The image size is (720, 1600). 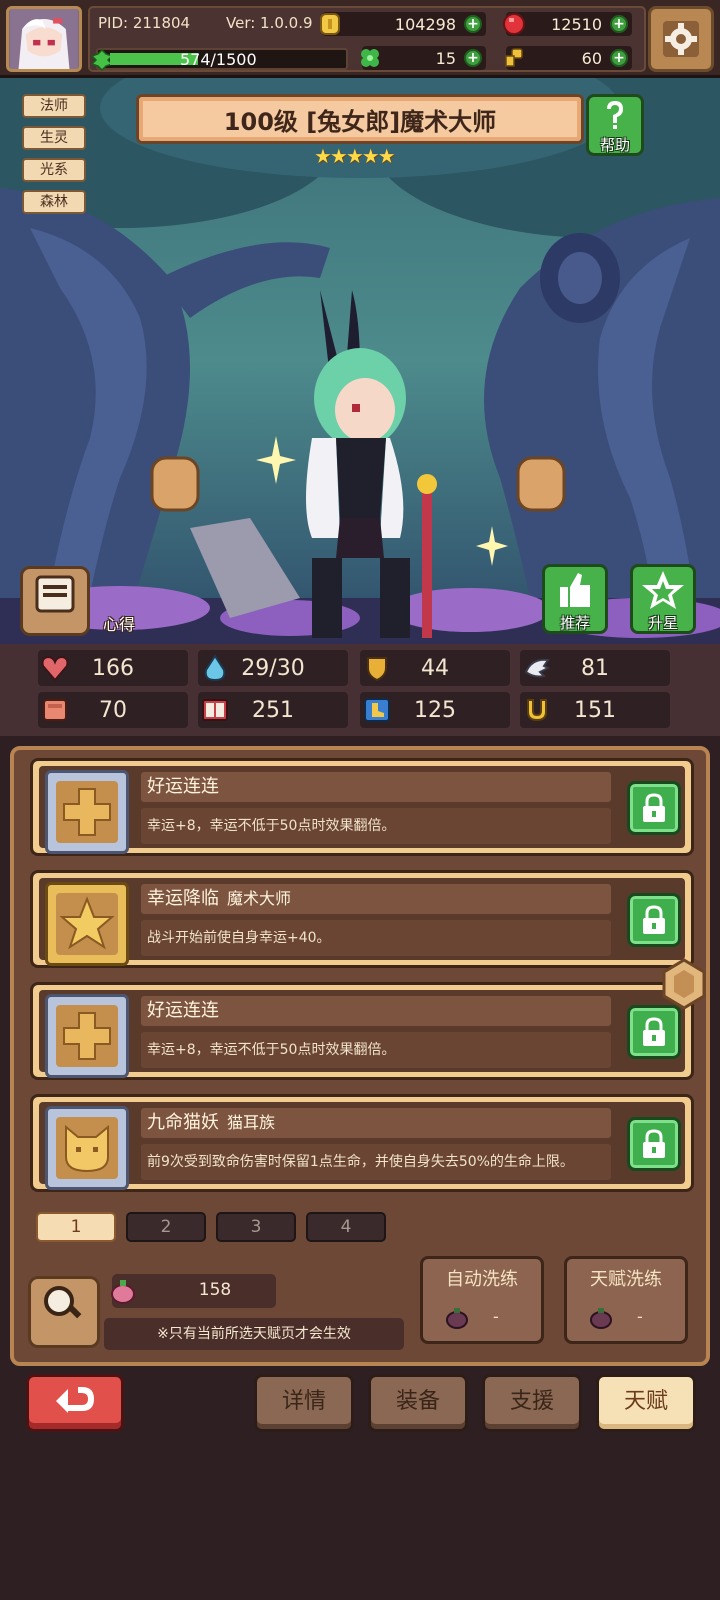 I want to click on nav-support-button: 支援, so click(x=532, y=1403).